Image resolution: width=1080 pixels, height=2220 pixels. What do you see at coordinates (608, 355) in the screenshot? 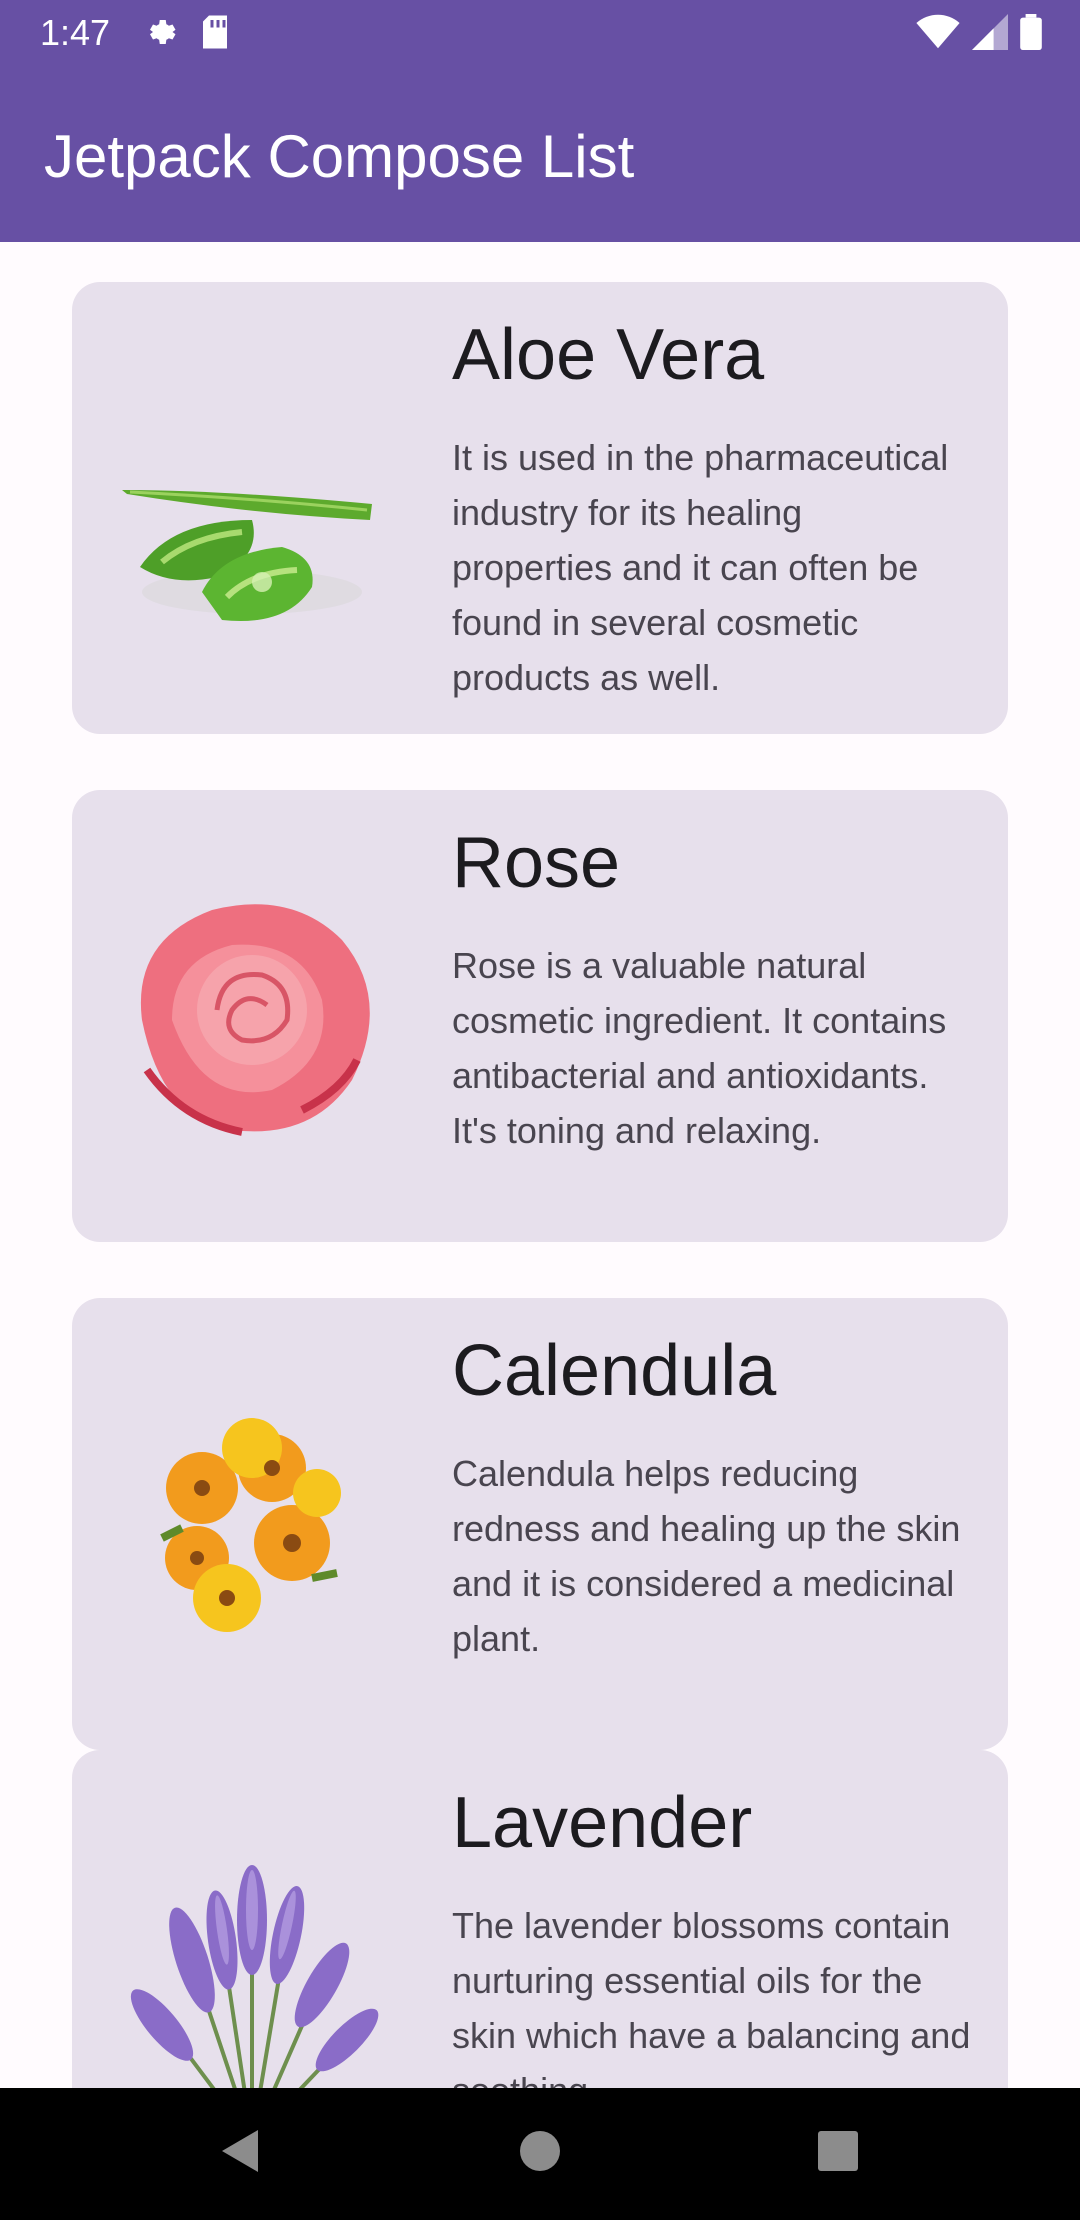
I see `item-title: Aloe Vera` at bounding box center [608, 355].